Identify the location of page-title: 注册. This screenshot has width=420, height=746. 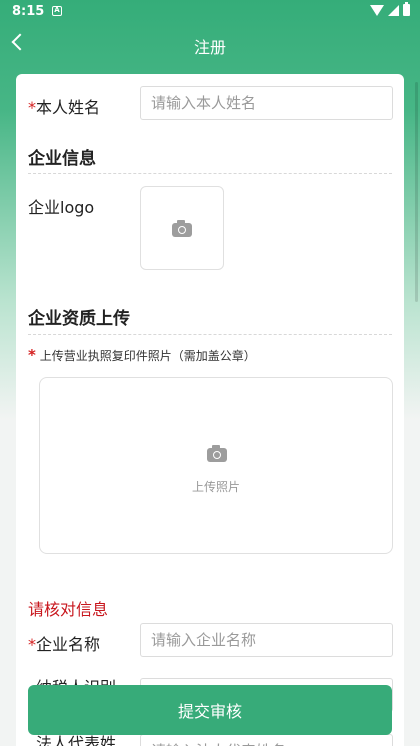
(209, 47).